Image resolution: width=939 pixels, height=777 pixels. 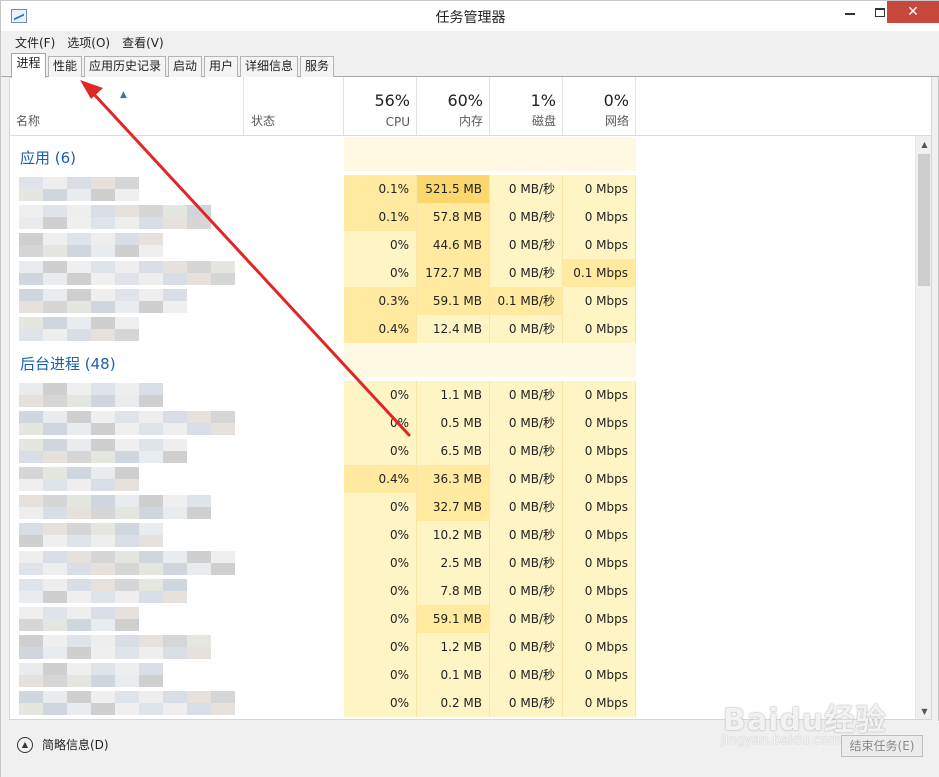 I want to click on process-row: 0% 44.6 MB 0 MB/秒 0 Mbps, so click(x=470, y=245).